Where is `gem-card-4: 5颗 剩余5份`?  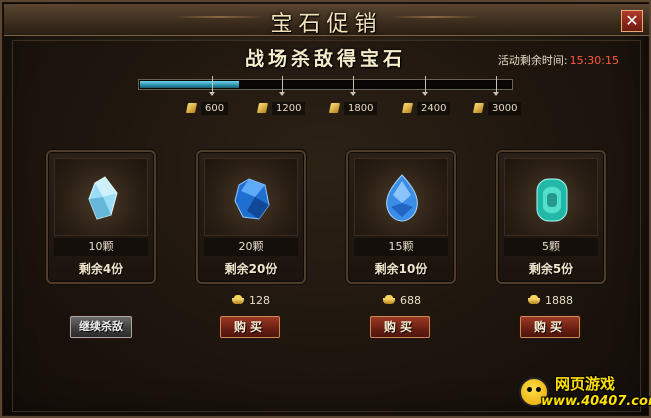
gem-card-4: 5颗 剩余5份 is located at coordinates (551, 217).